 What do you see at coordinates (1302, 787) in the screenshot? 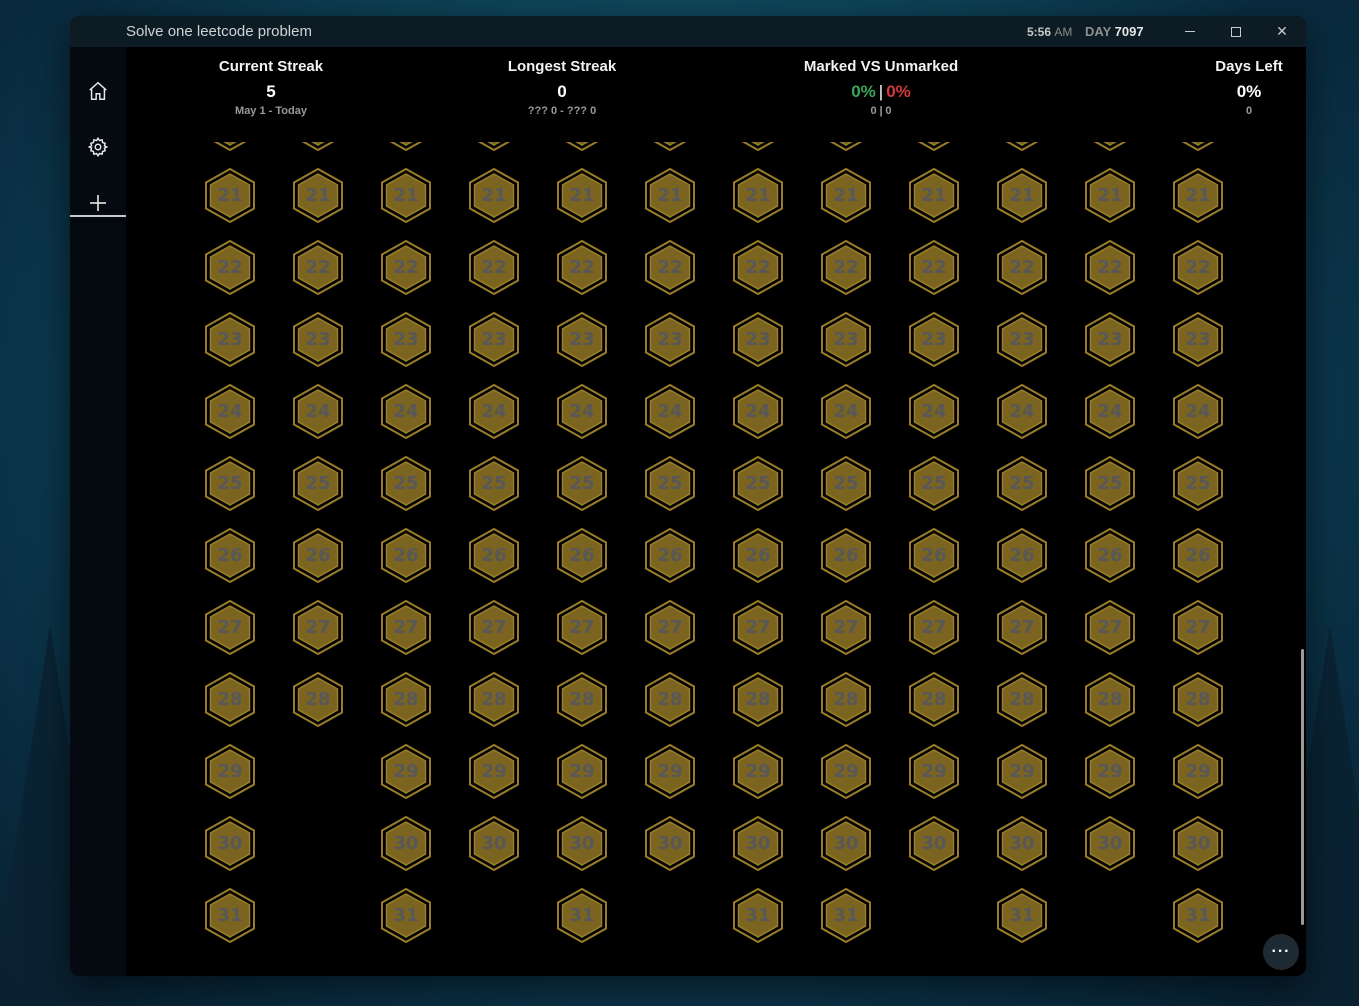
I see `scrollbar-thumb` at bounding box center [1302, 787].